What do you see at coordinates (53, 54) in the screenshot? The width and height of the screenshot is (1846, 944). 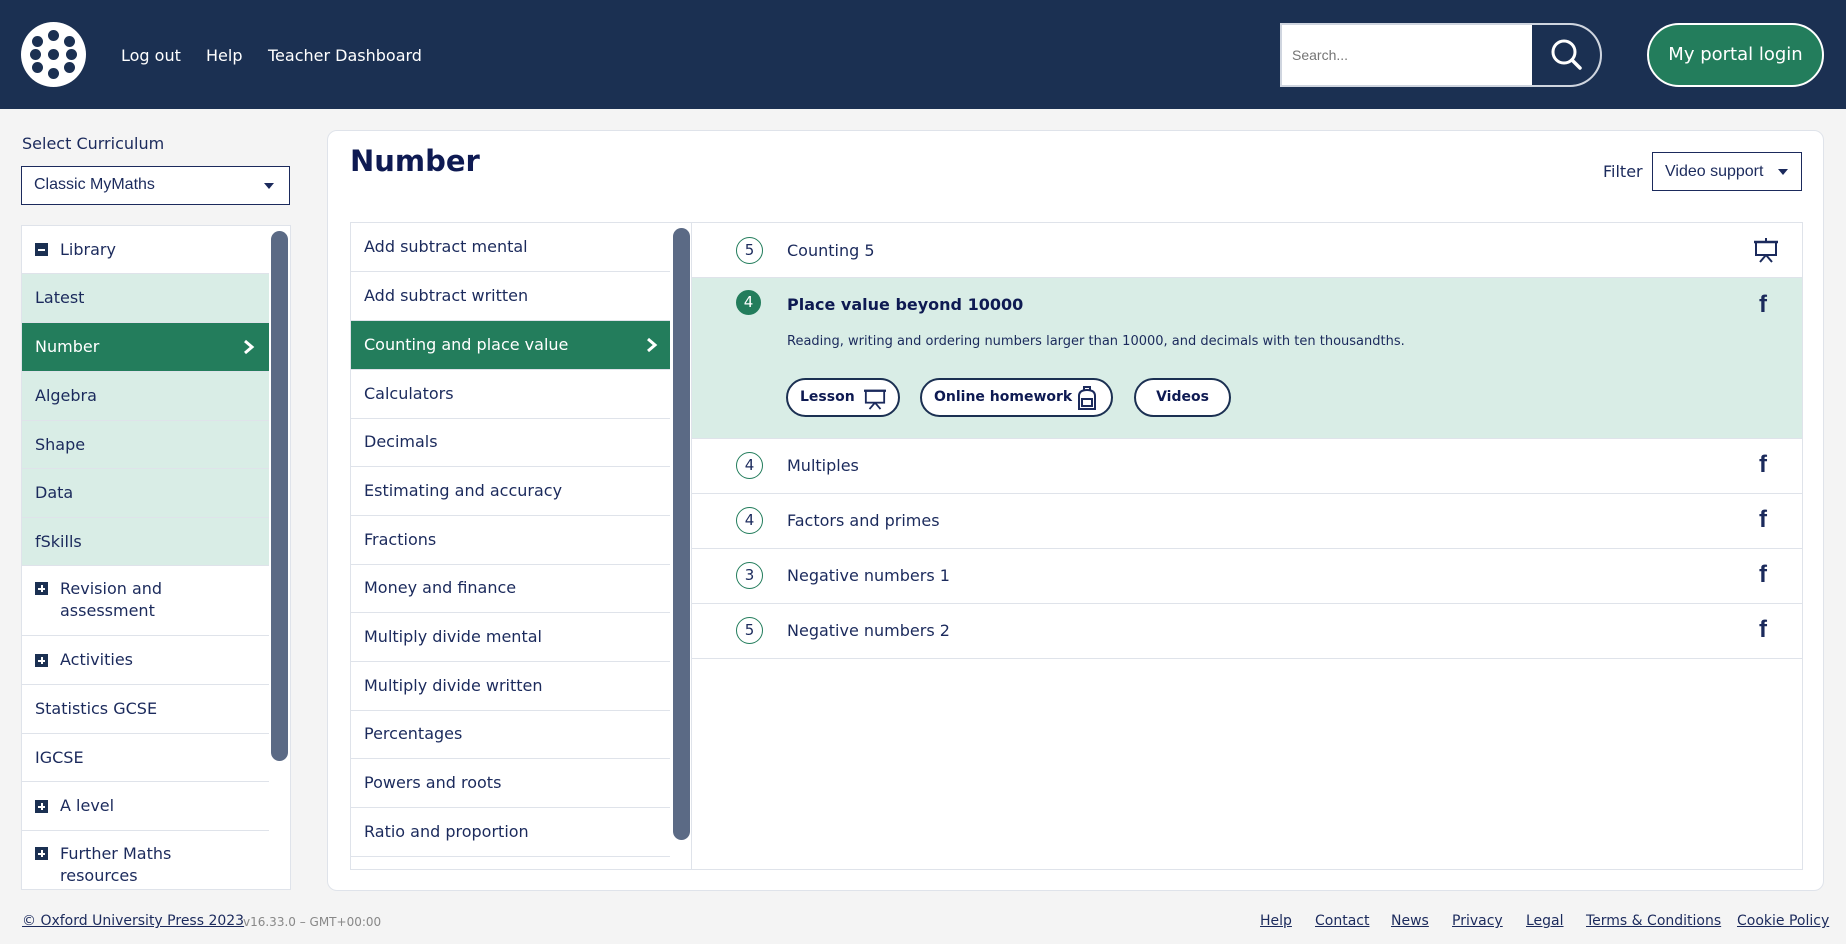 I see `app-menu-grid-icon` at bounding box center [53, 54].